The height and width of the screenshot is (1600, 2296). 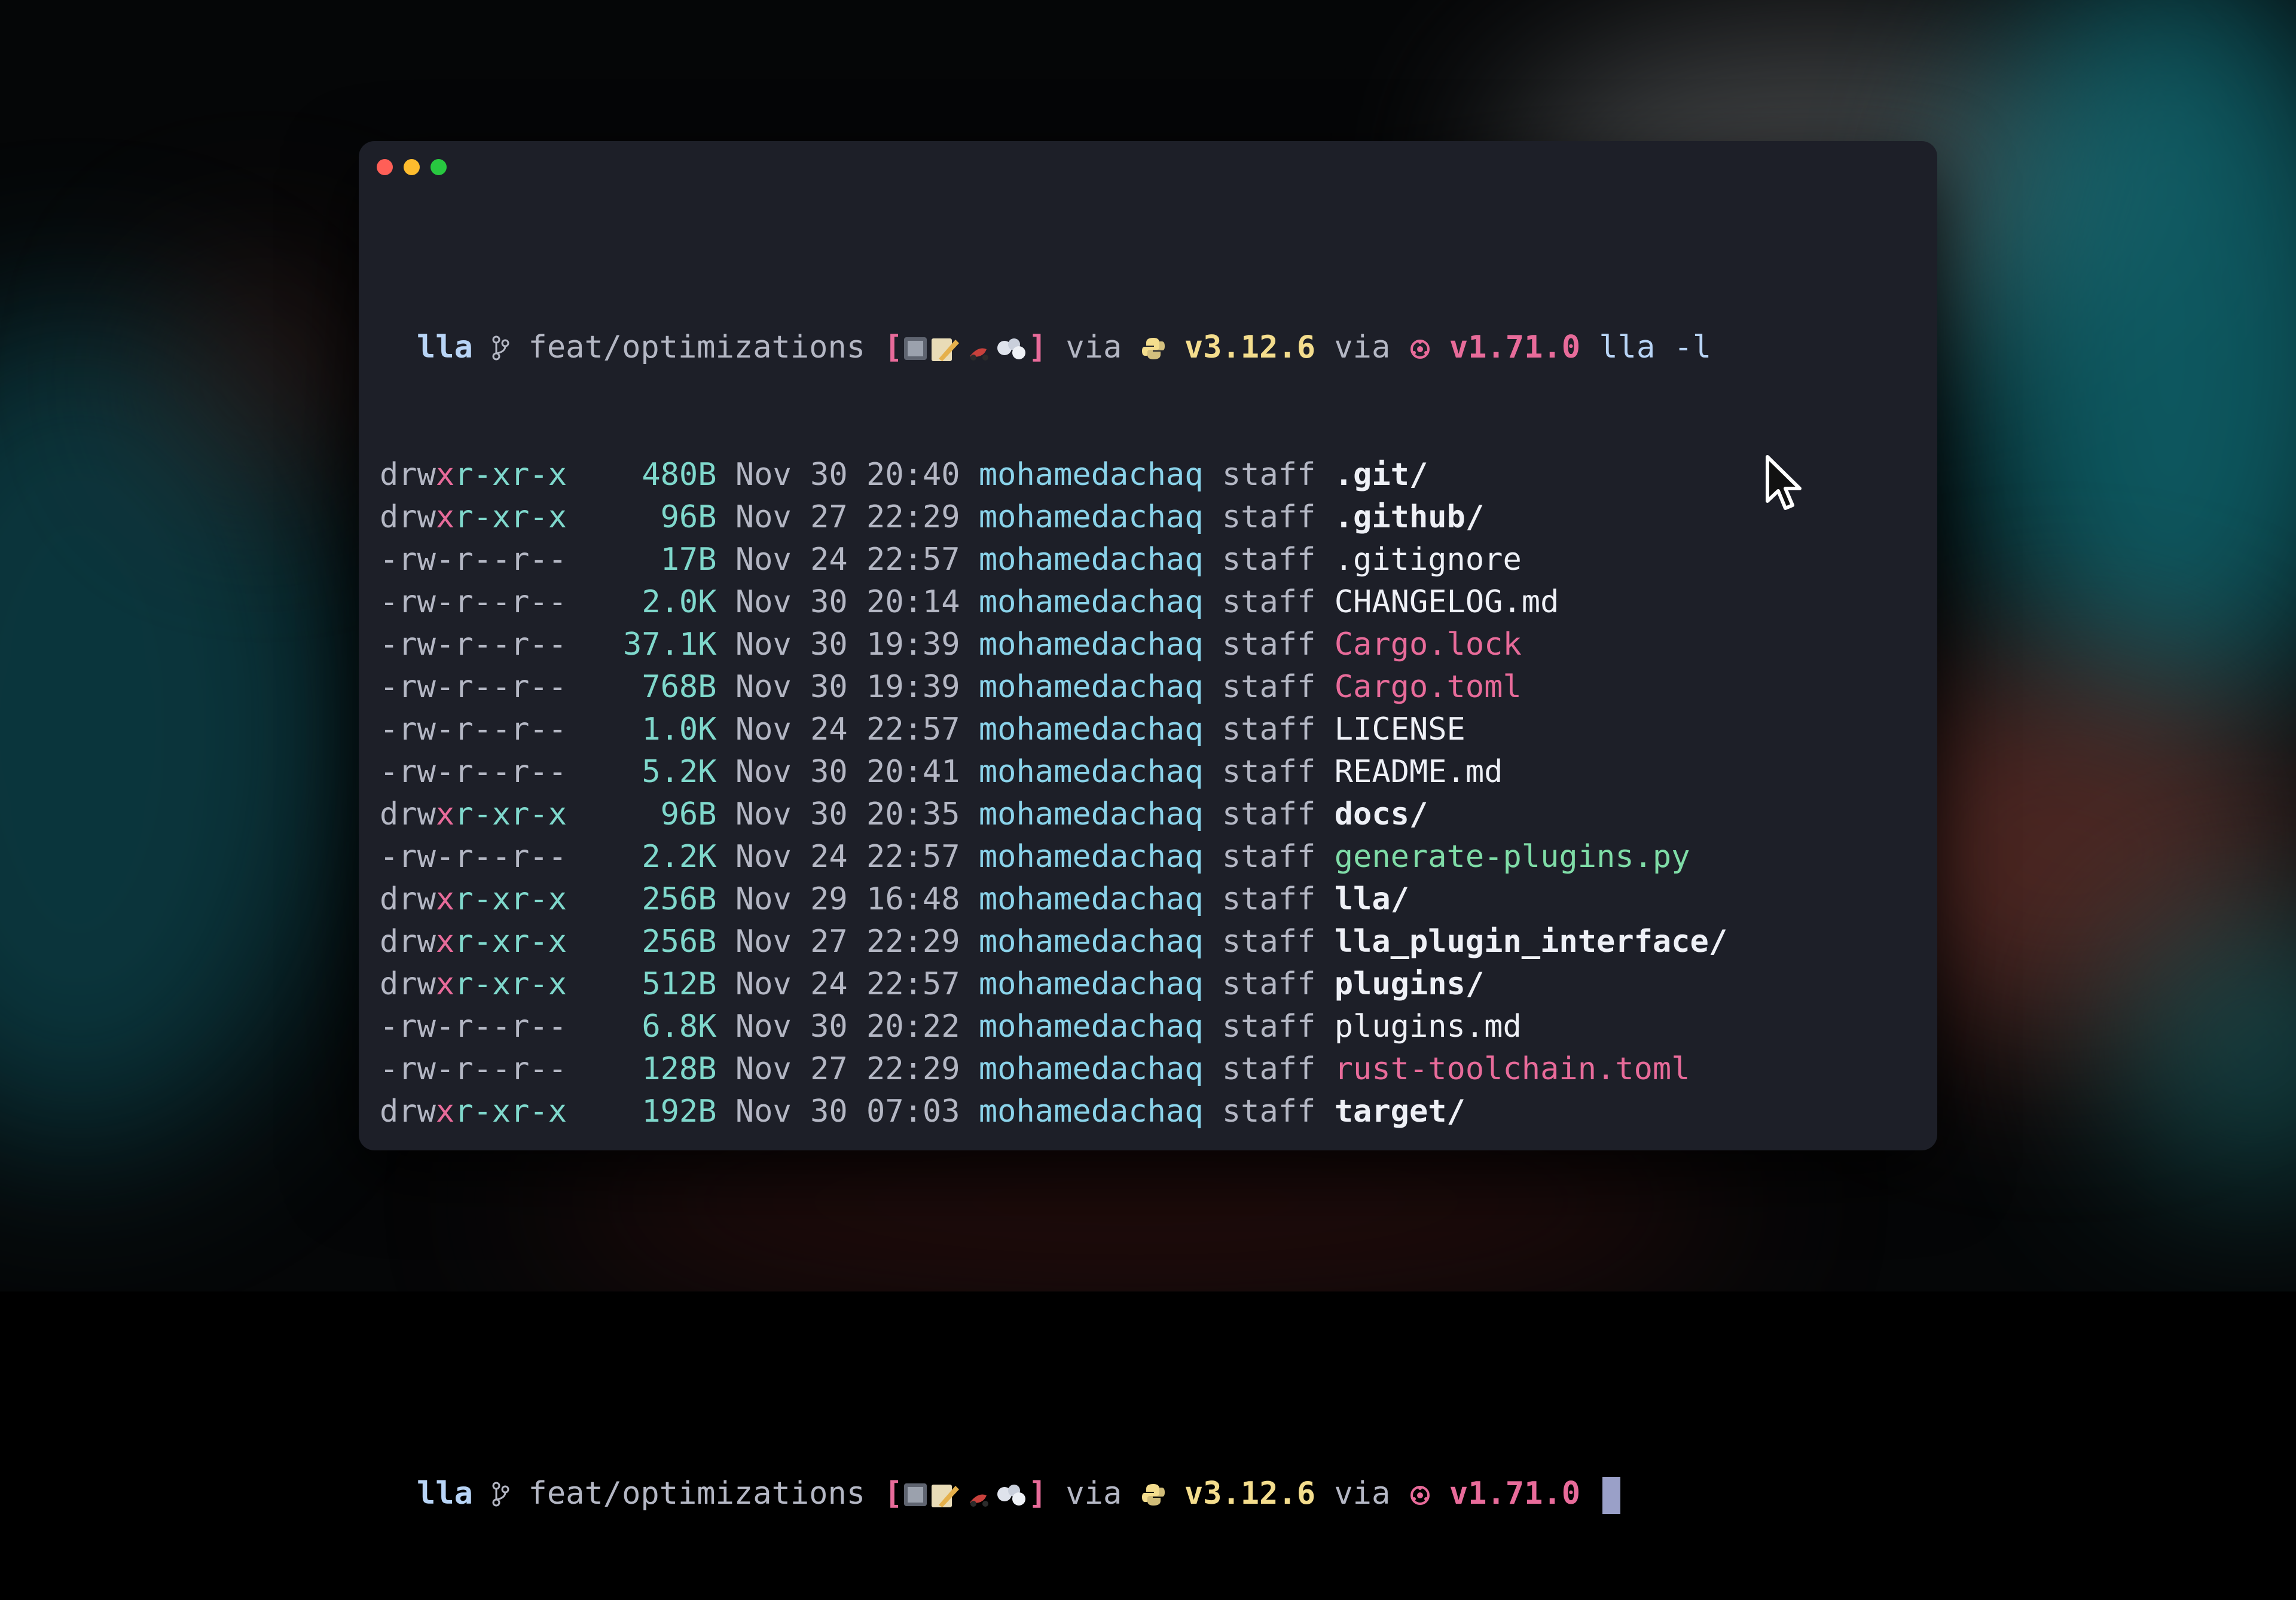 I want to click on file-name: rust-toolchain.toml, so click(x=1512, y=1069).